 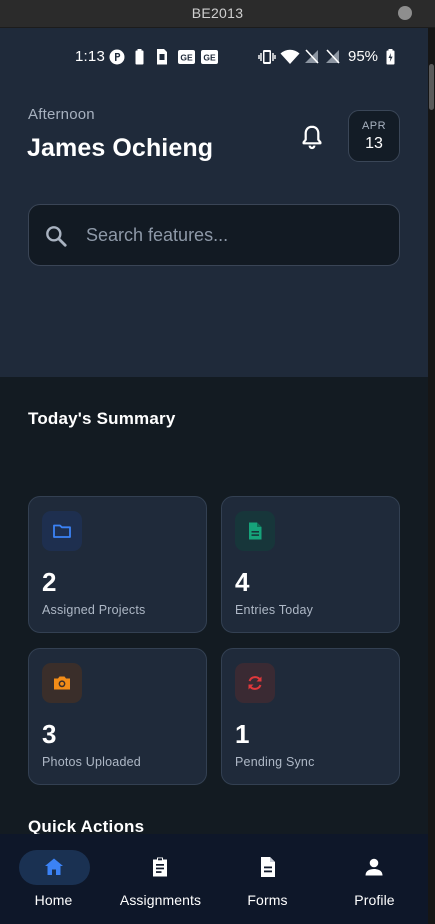 I want to click on date-month: APR, so click(x=374, y=126).